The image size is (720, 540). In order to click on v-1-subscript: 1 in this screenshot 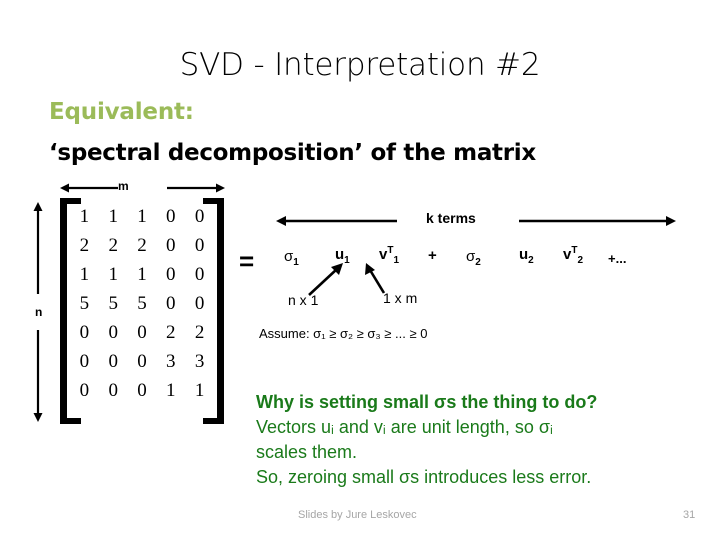, I will do `click(396, 260)`.